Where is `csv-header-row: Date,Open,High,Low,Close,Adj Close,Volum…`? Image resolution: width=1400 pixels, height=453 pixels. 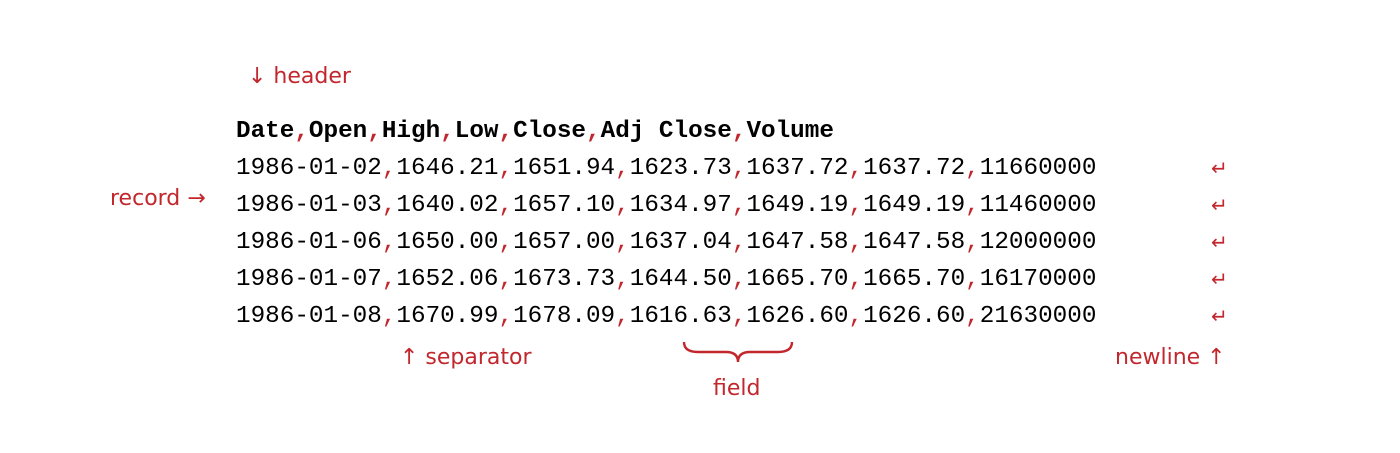
csv-header-row: Date,Open,High,Low,Close,Adj Close,Volum… is located at coordinates (666, 131).